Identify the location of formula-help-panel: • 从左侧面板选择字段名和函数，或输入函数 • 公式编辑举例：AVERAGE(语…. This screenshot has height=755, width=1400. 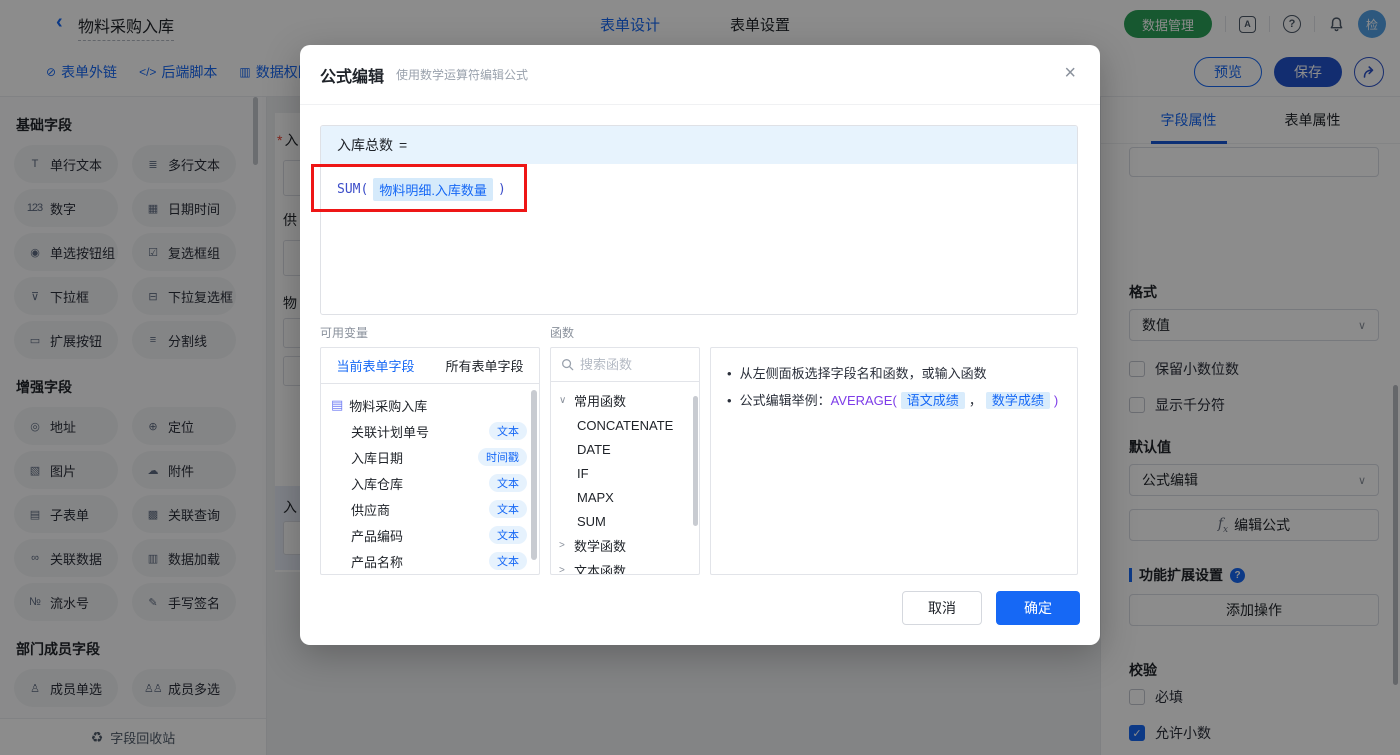
(894, 461).